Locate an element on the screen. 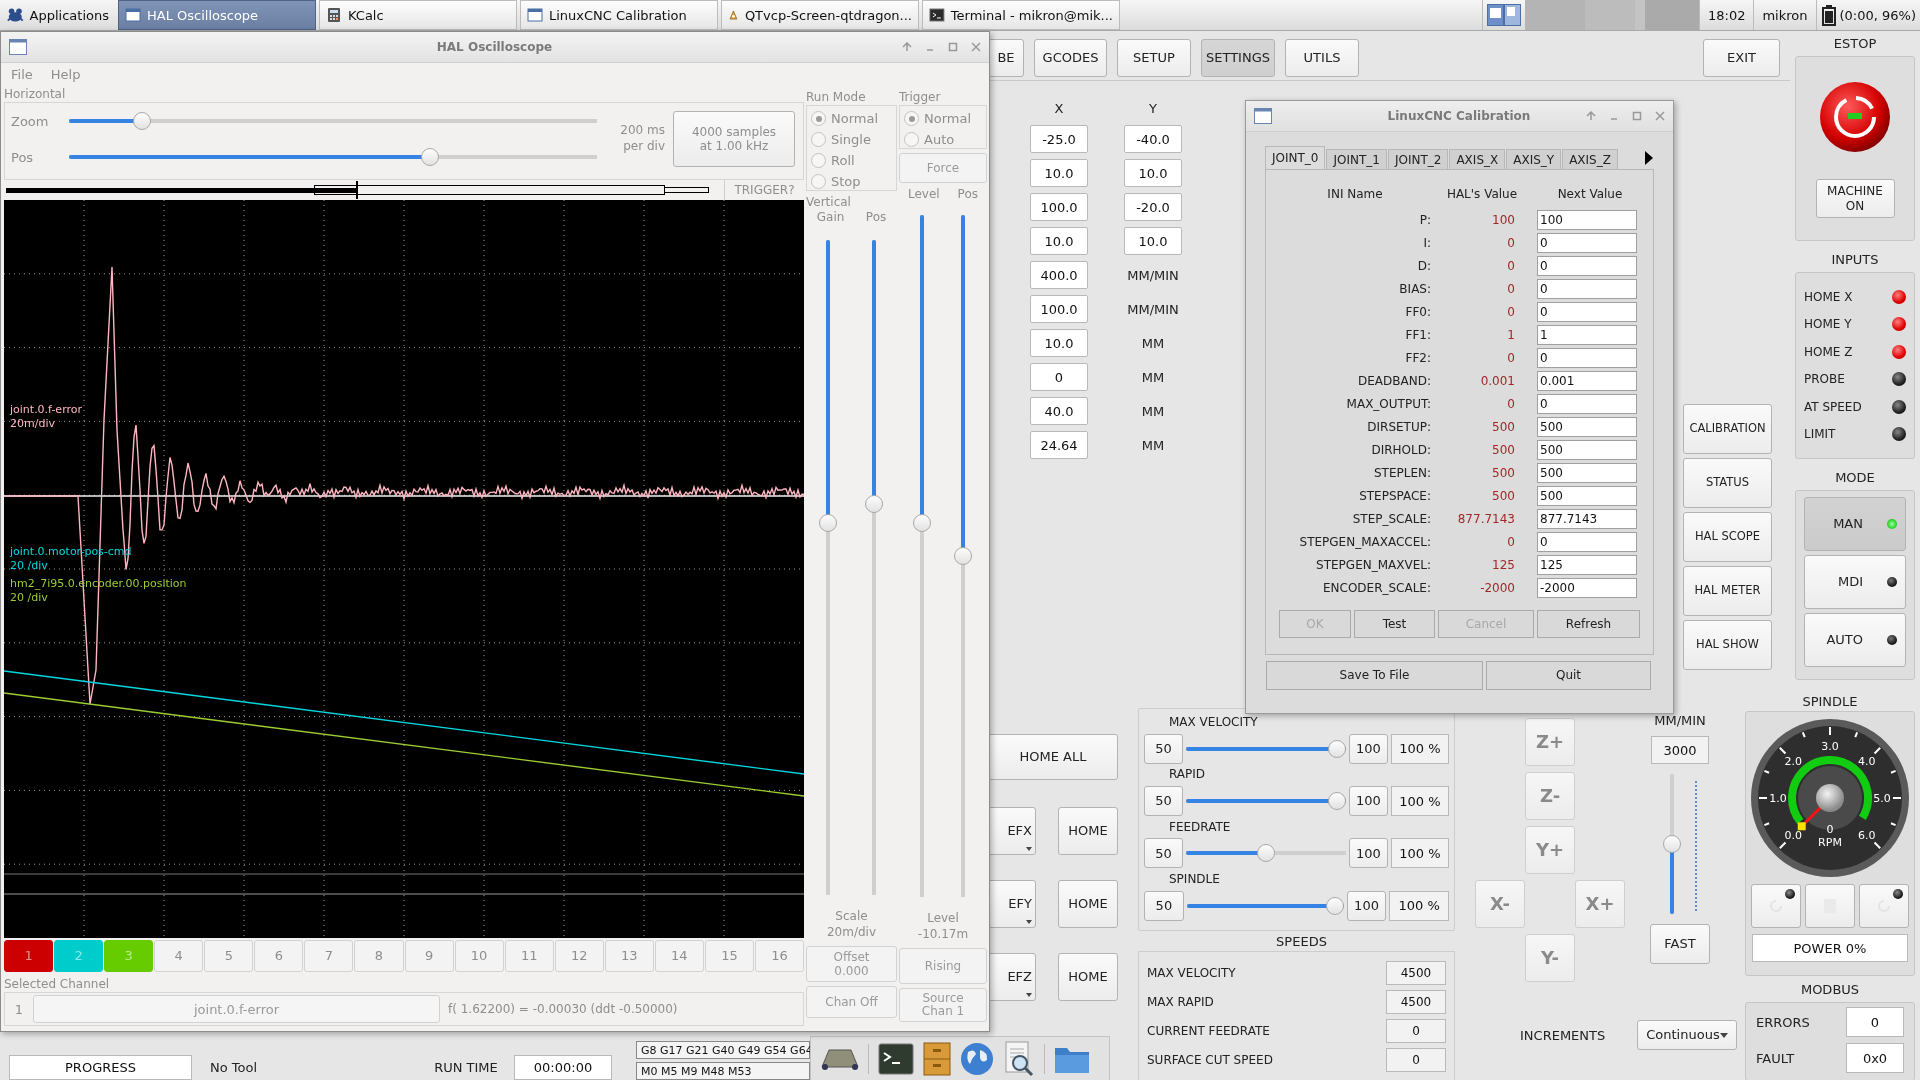  tab-button: UTILS is located at coordinates (1322, 58).